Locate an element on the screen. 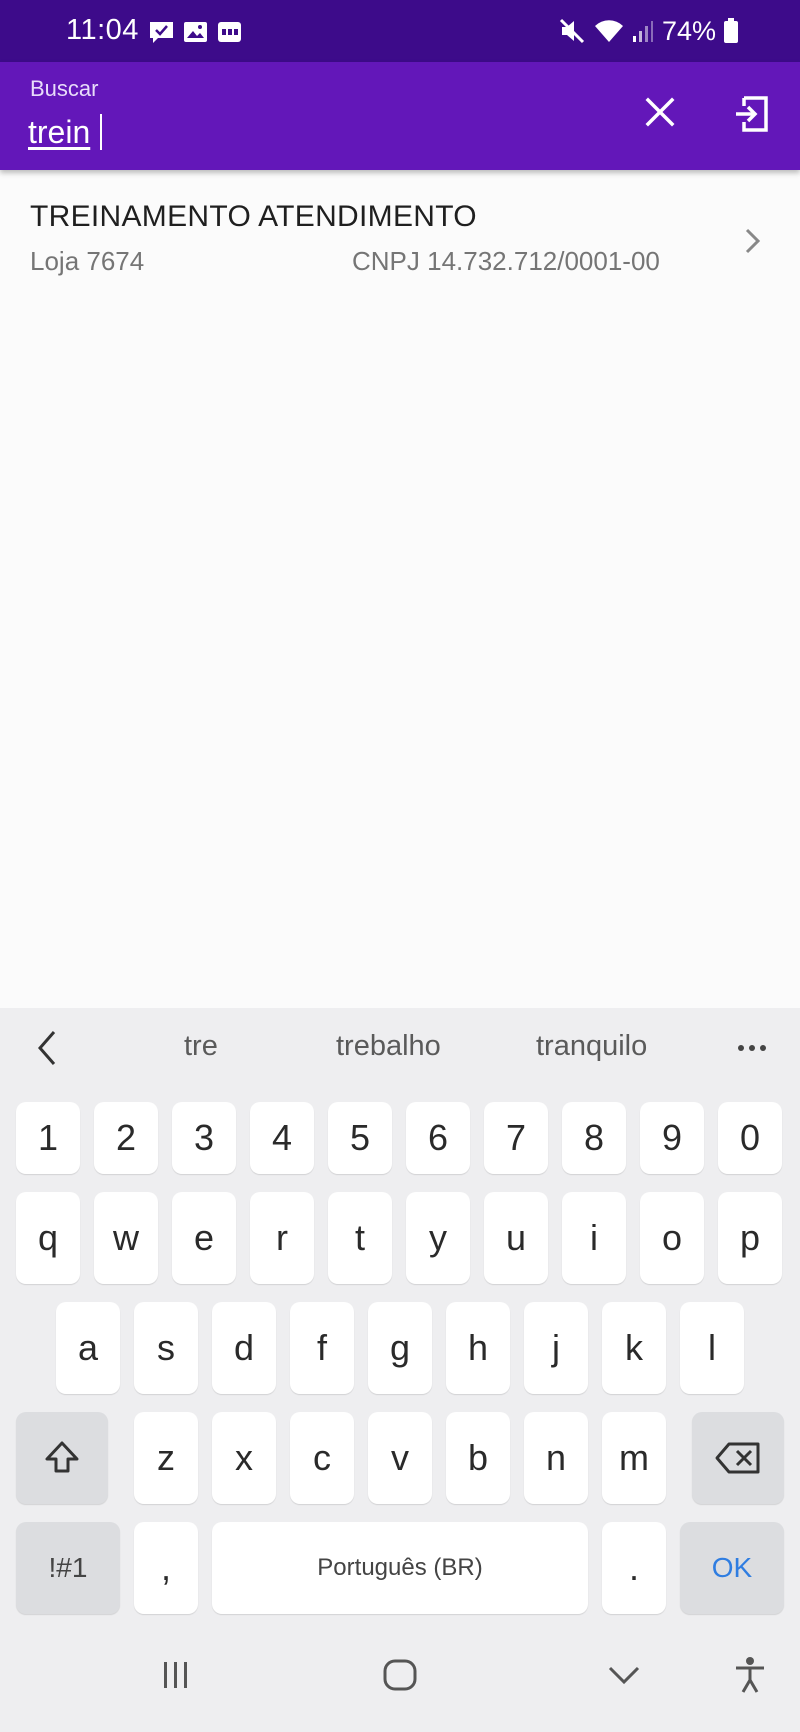  key-s: s is located at coordinates (166, 1348).